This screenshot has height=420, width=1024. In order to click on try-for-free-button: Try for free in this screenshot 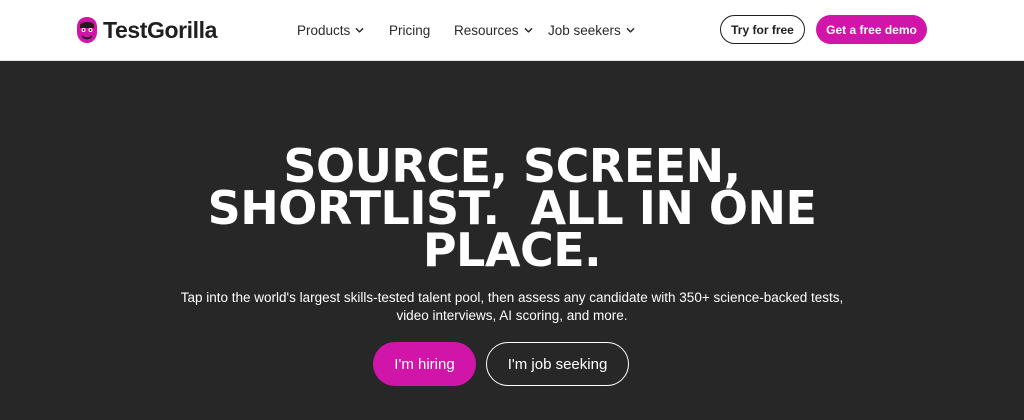, I will do `click(762, 29)`.